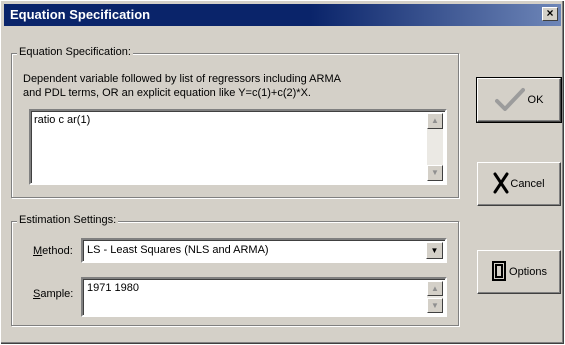 The image size is (565, 345). I want to click on method-label: Method:, so click(53, 251).